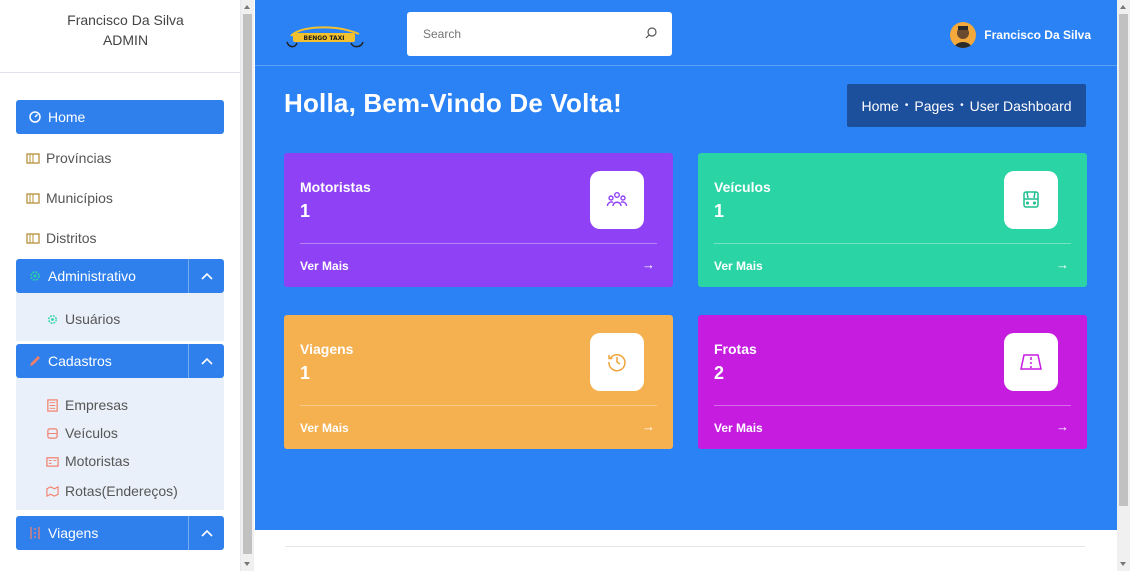 The width and height of the screenshot is (1136, 571). I want to click on page-title: Holla, Bem-Vindo De Volta!, so click(453, 103).